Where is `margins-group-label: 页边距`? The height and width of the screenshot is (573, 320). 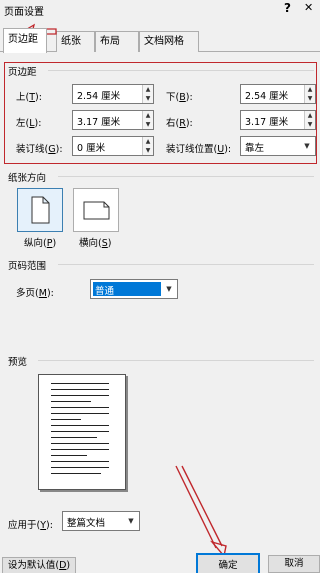
margins-group-label: 页边距 is located at coordinates (22, 72).